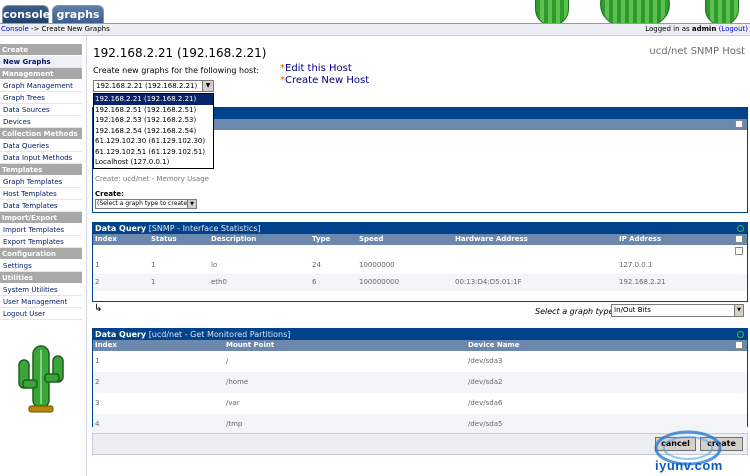 This screenshot has width=750, height=476. I want to click on graph-type-label: Select a graph type:, so click(576, 311).